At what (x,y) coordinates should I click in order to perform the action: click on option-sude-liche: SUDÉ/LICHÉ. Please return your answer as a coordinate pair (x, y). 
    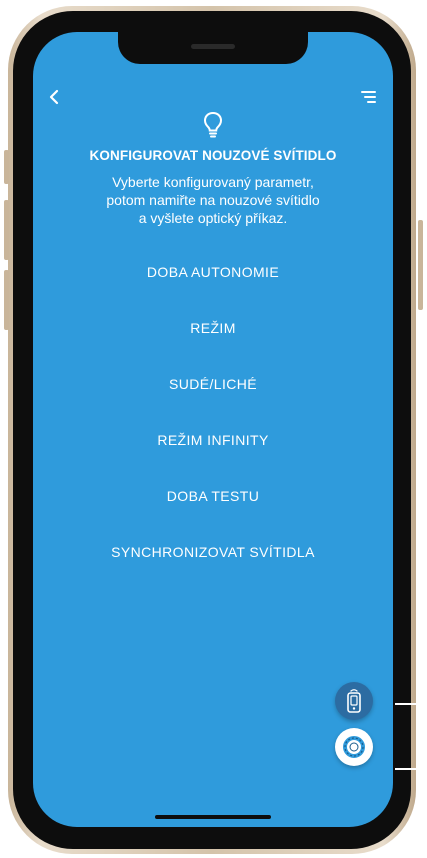
    Looking at the image, I should click on (213, 400).